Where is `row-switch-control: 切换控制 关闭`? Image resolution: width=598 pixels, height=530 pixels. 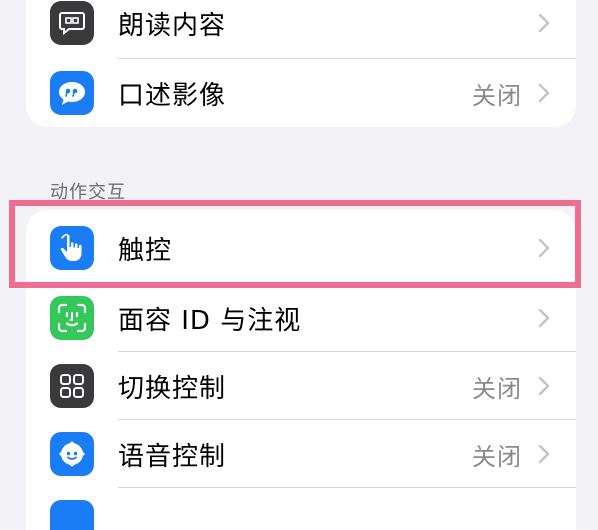
row-switch-control: 切换控制 关闭 is located at coordinates (301, 386).